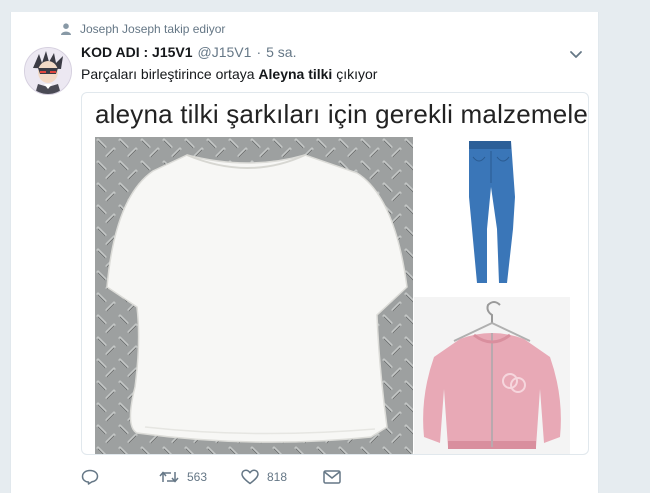  What do you see at coordinates (492, 212) in the screenshot?
I see `jeans-image` at bounding box center [492, 212].